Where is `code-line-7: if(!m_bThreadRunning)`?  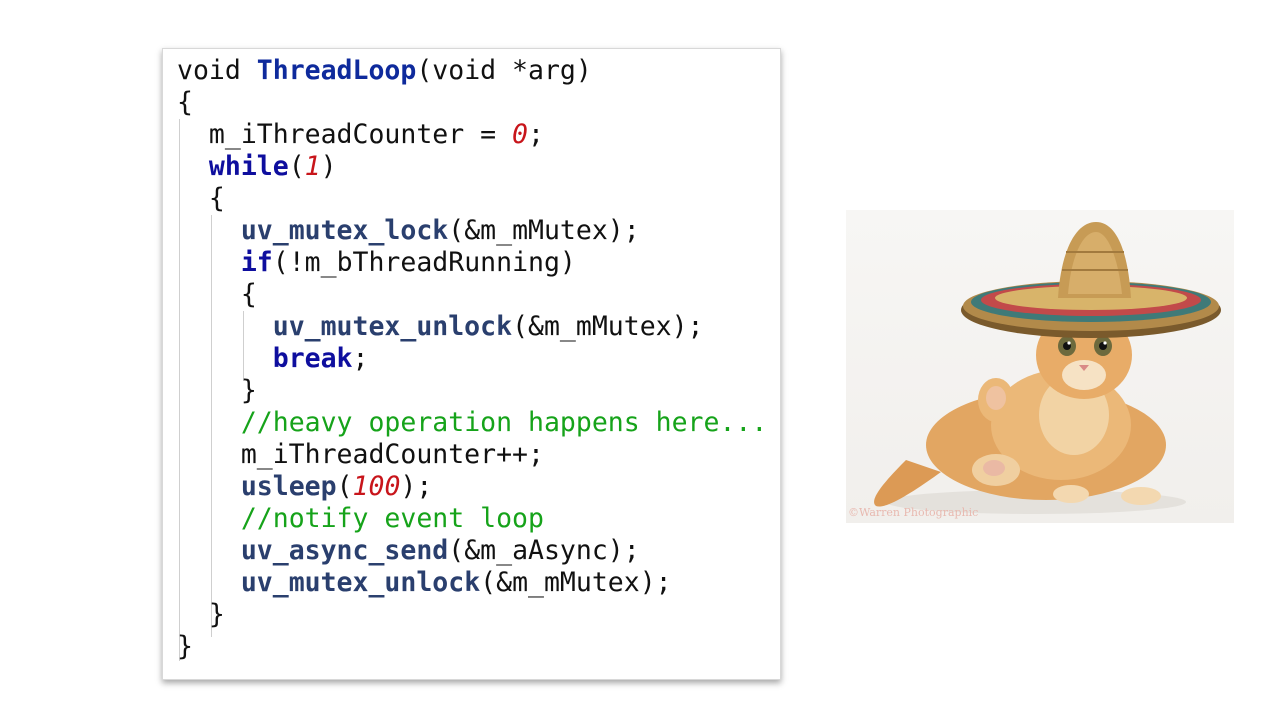
code-line-7: if(!m_bThreadRunning) is located at coordinates (472, 263).